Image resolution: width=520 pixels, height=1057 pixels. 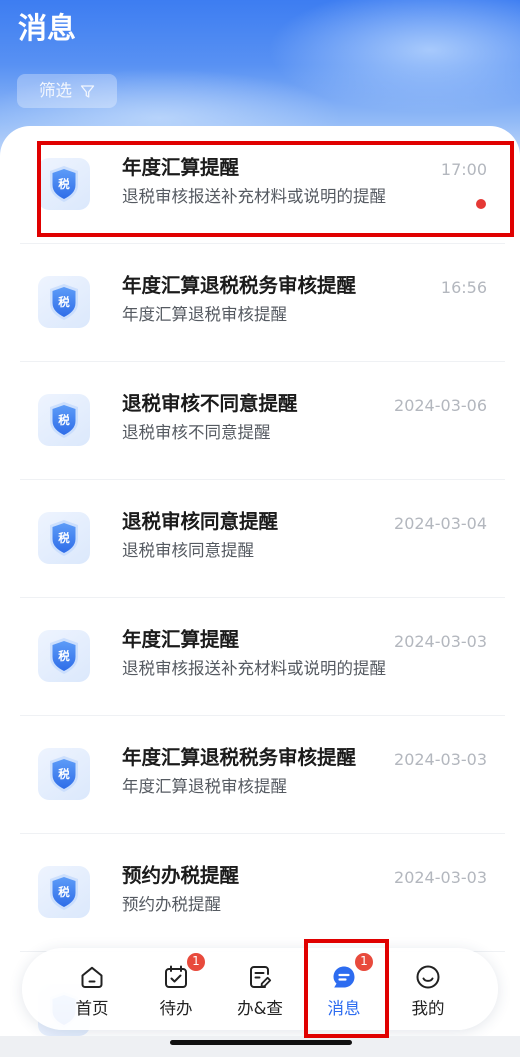 I want to click on message-item: 税 退税审核不同意提醒 退税审核不同意提醒 2024-03-06, so click(x=260, y=421).